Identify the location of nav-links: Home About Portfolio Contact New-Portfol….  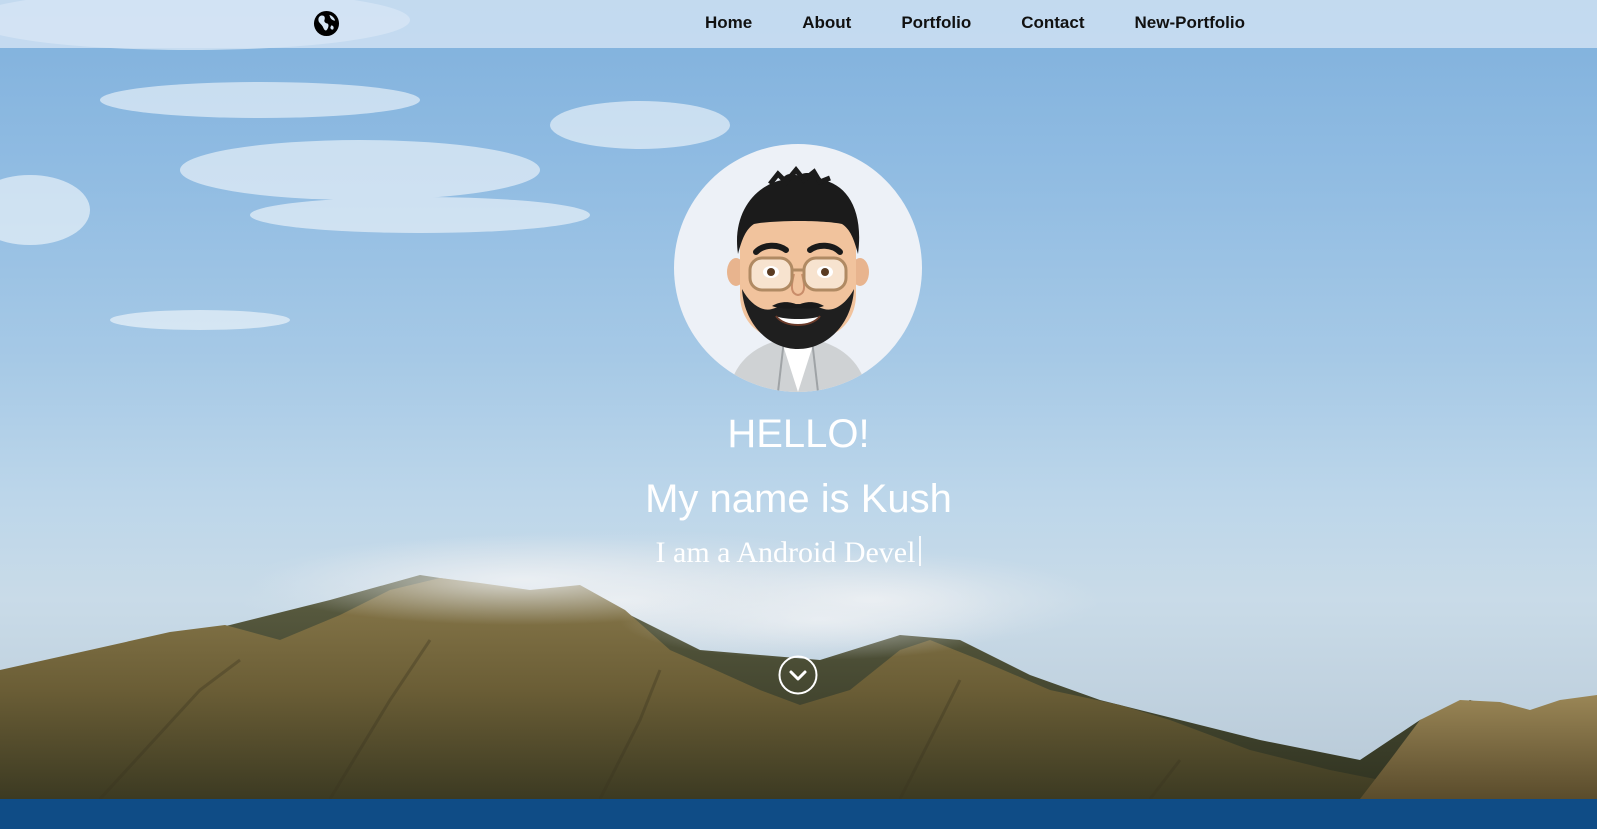
(975, 23).